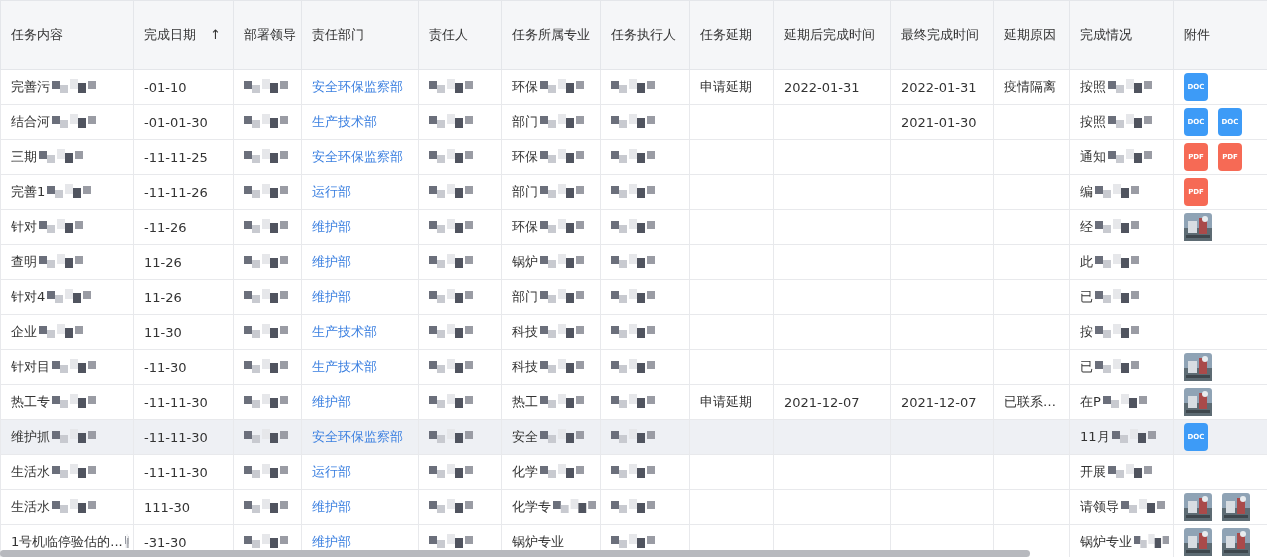 This screenshot has height=557, width=1267. Describe the element at coordinates (1086, 332) in the screenshot. I see `table-cell: 按` at that location.